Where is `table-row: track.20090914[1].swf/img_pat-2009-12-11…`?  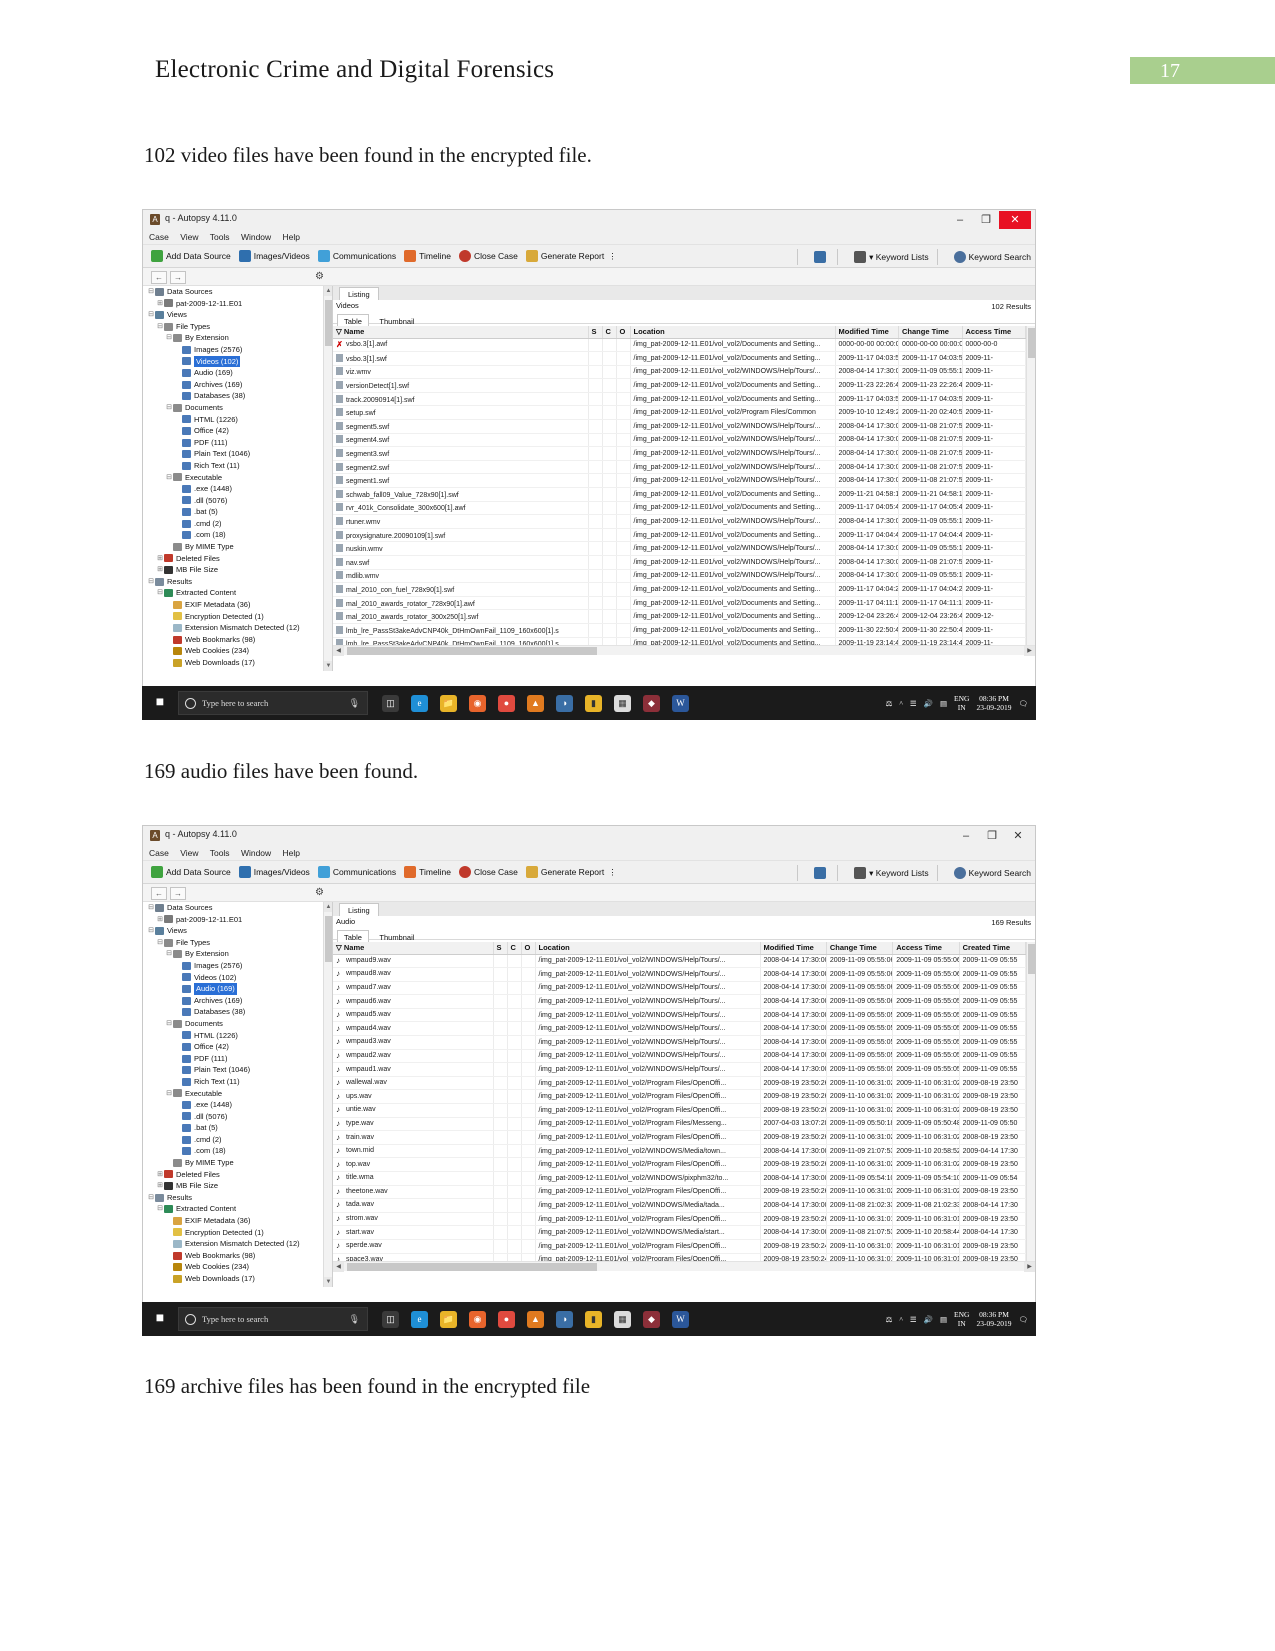 table-row: track.20090914[1].swf/img_pat-2009-12-11… is located at coordinates (679, 399).